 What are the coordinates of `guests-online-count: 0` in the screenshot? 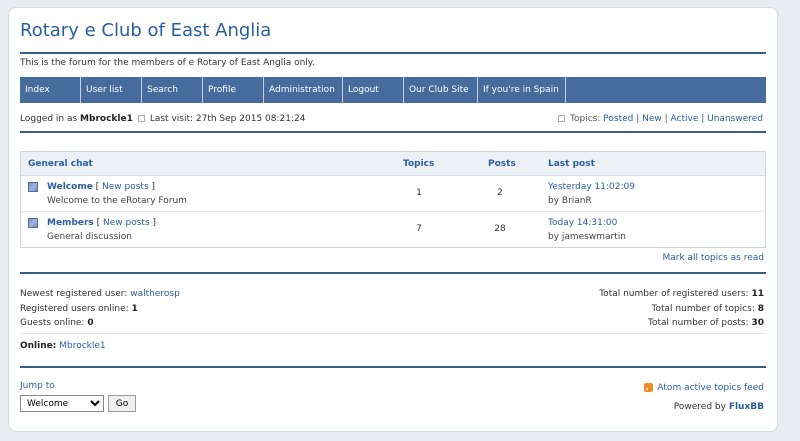 It's located at (90, 323).